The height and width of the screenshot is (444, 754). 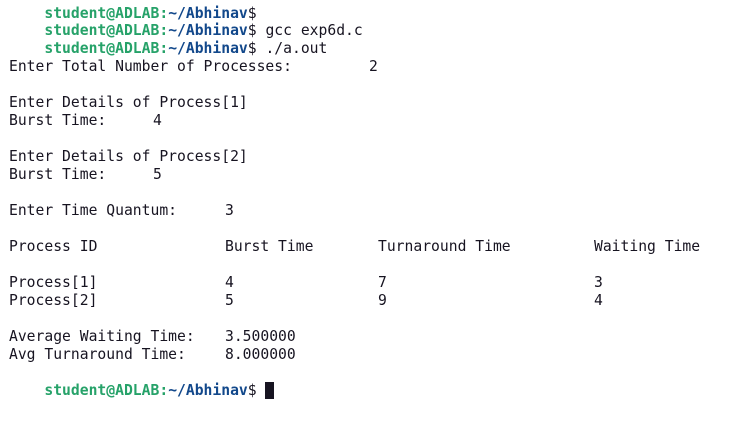 I want to click on table-header-turnaround-time: Turnaround Time, so click(x=444, y=246).